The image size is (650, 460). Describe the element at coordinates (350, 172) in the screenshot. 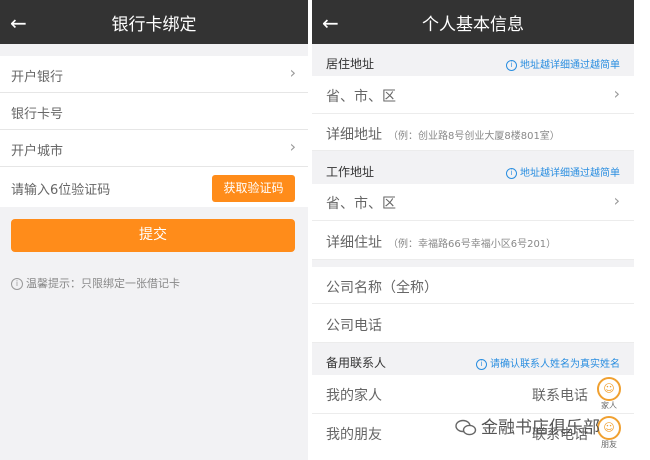

I see `work-header: 工作地址` at that location.